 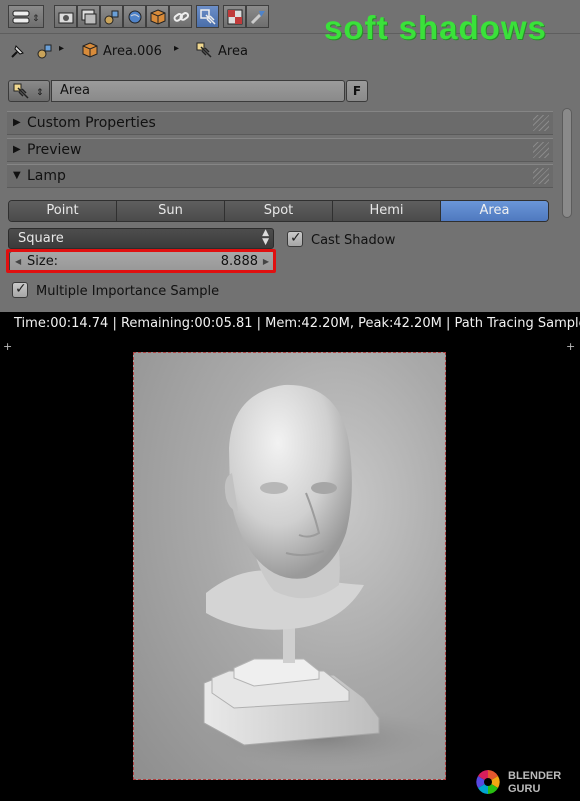 I want to click on world-icon, so click(x=135, y=17).